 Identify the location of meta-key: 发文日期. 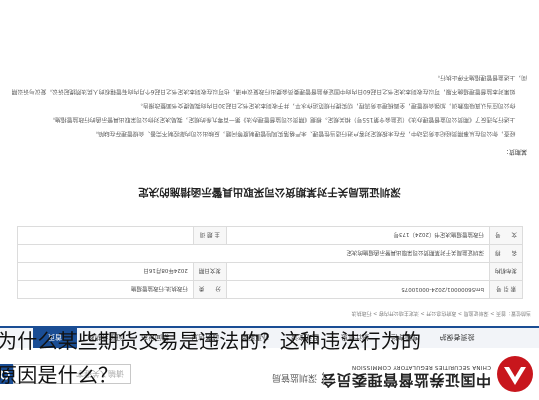
(210, 271).